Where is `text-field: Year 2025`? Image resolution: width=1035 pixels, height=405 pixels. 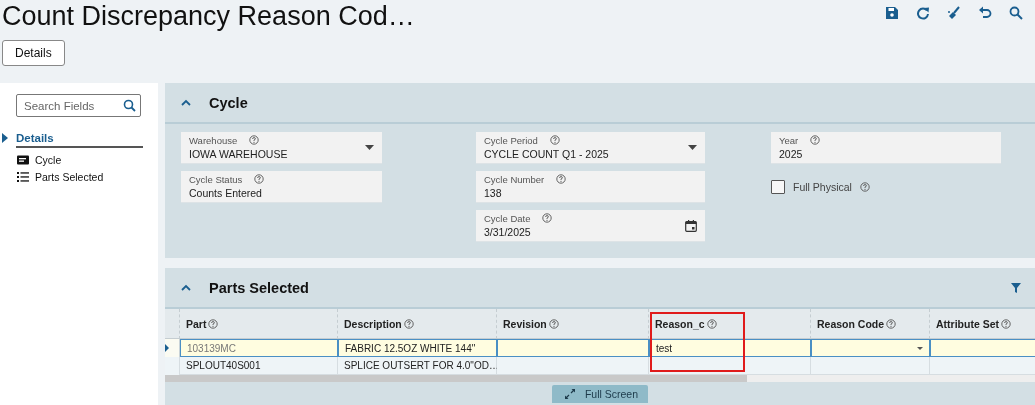 text-field: Year 2025 is located at coordinates (886, 148).